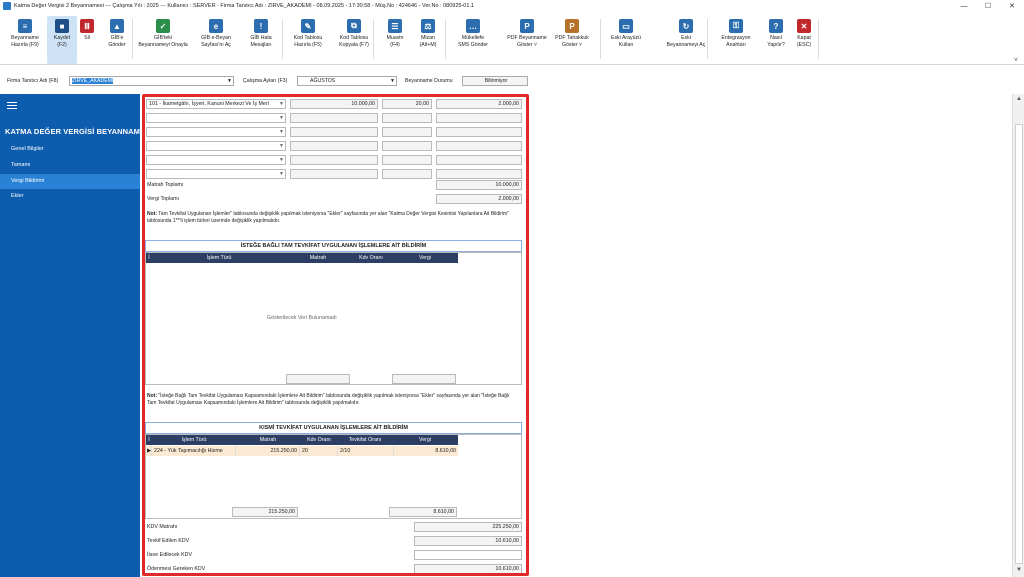 The height and width of the screenshot is (577, 1024). I want to click on gibe-gonder-button: ▲ GİB'e Gönder, so click(117, 40).